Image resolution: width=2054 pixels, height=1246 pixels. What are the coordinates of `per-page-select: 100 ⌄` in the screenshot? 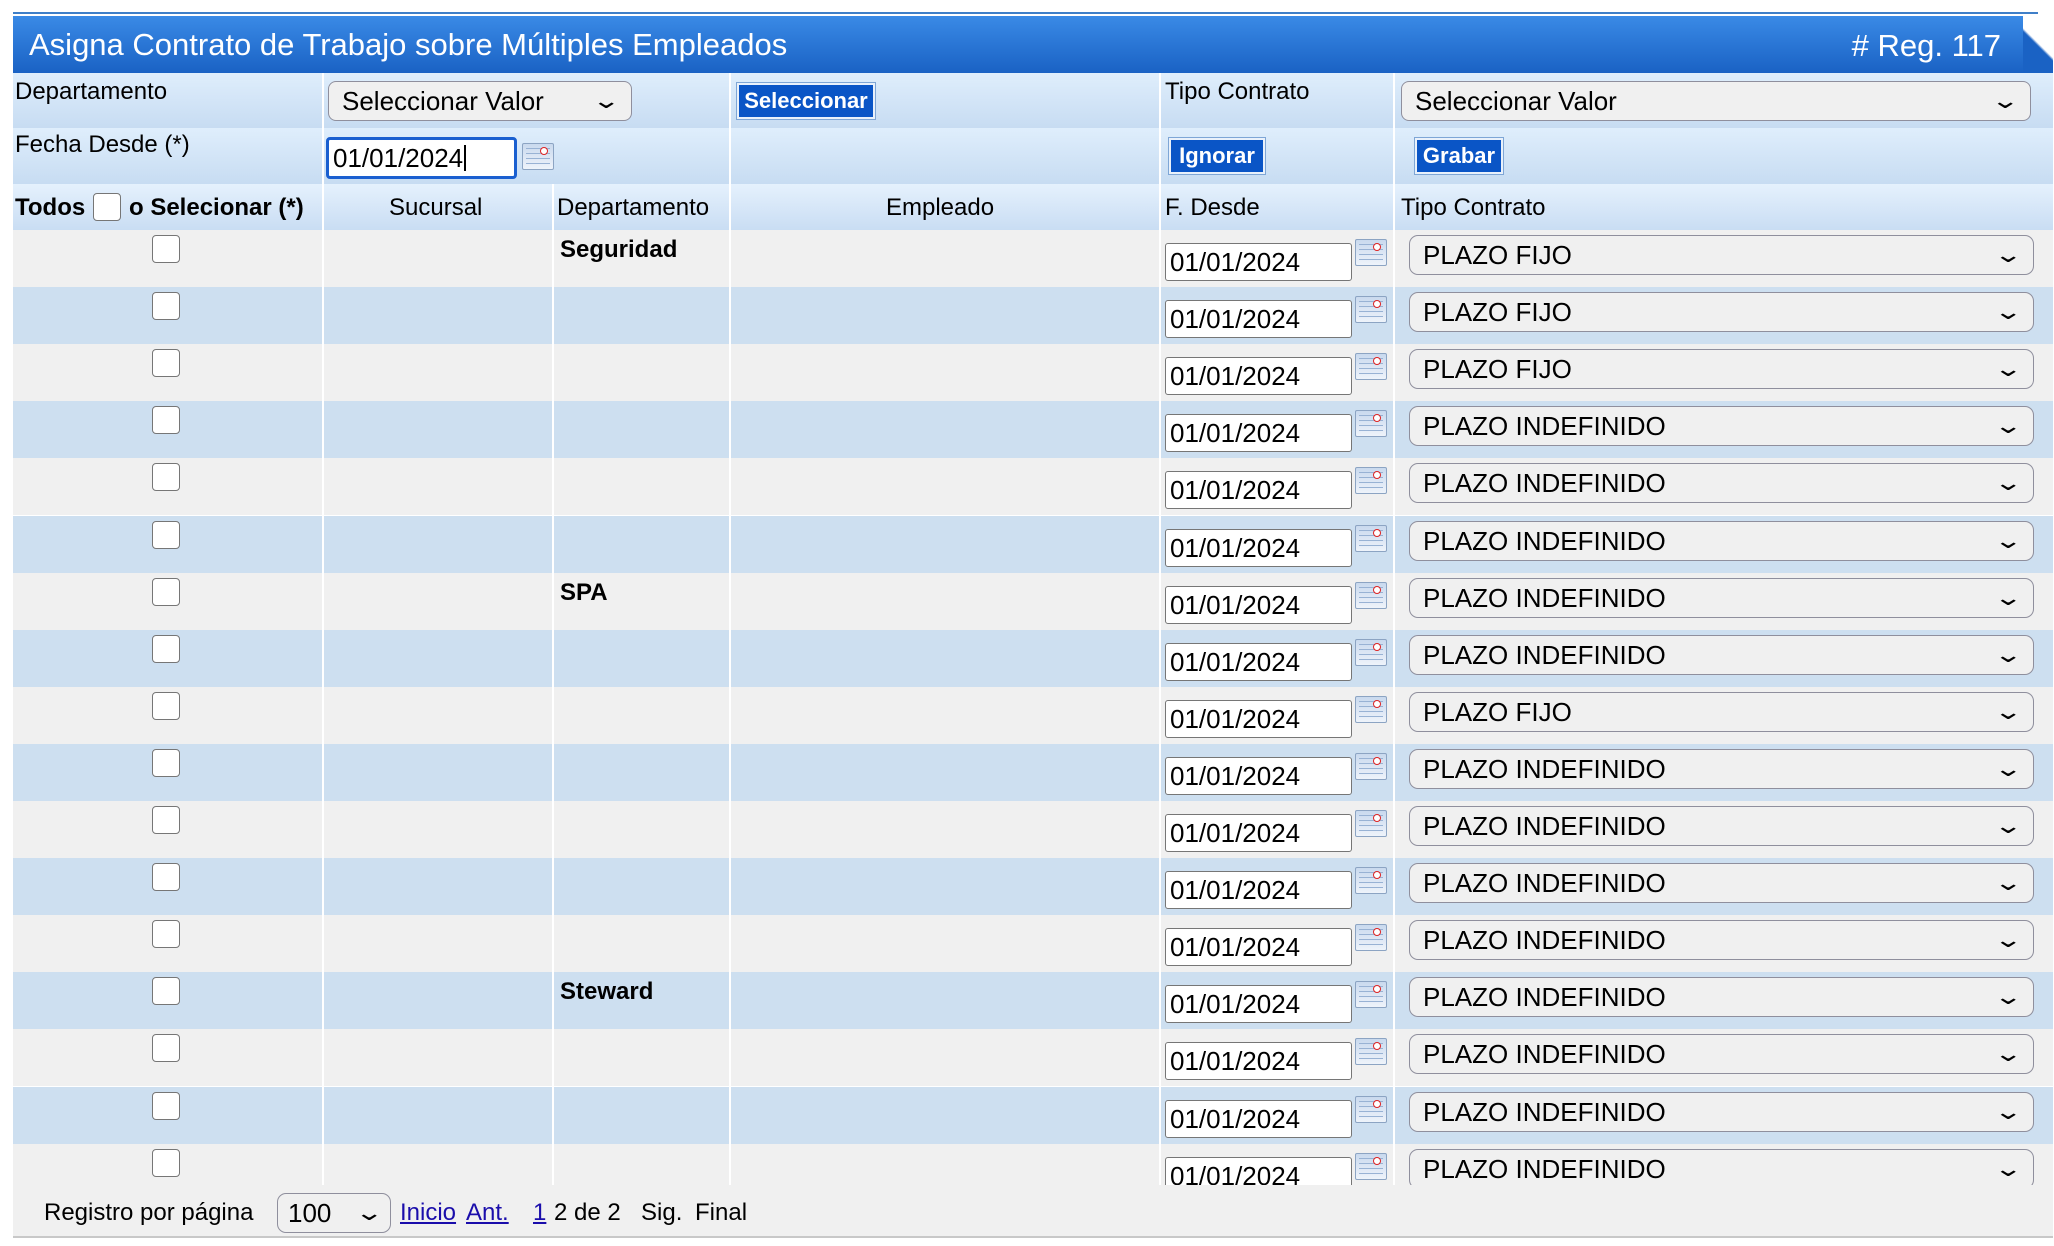 It's located at (334, 1213).